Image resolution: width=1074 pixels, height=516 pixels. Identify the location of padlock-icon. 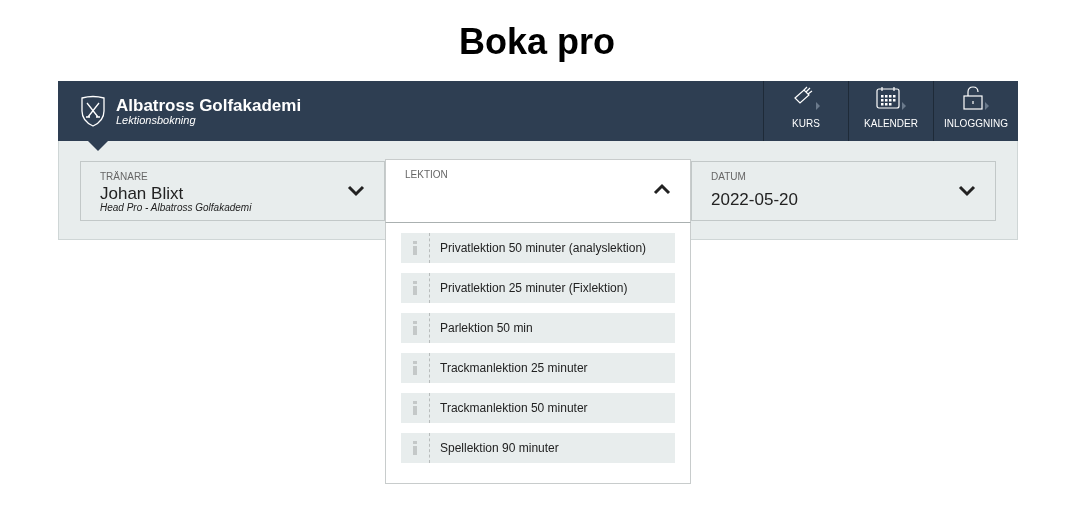
(973, 98).